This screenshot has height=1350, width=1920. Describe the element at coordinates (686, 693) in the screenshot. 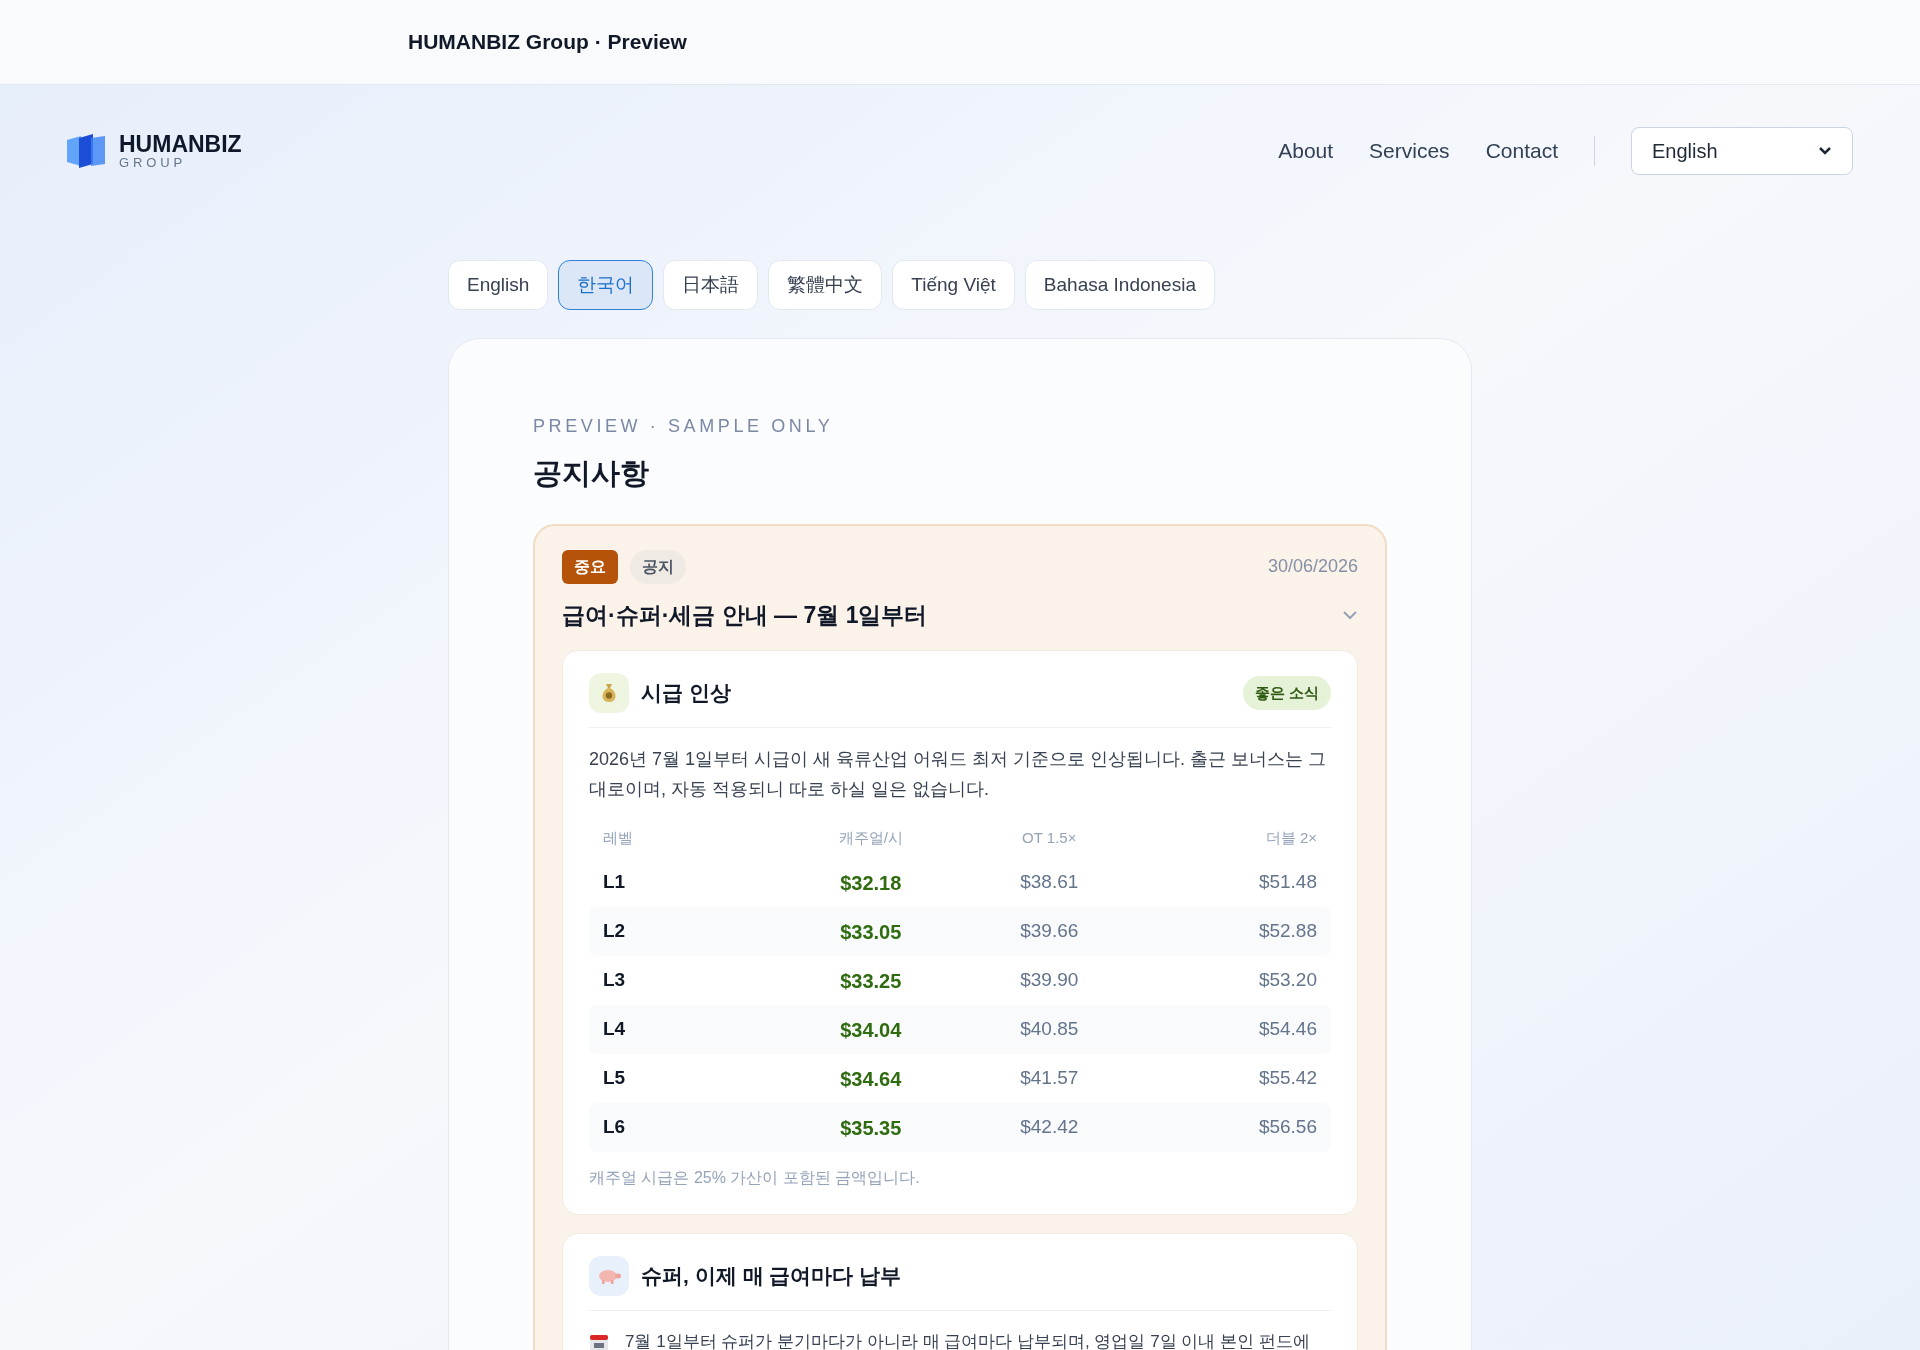

I see `section-title: 시급 인상` at that location.